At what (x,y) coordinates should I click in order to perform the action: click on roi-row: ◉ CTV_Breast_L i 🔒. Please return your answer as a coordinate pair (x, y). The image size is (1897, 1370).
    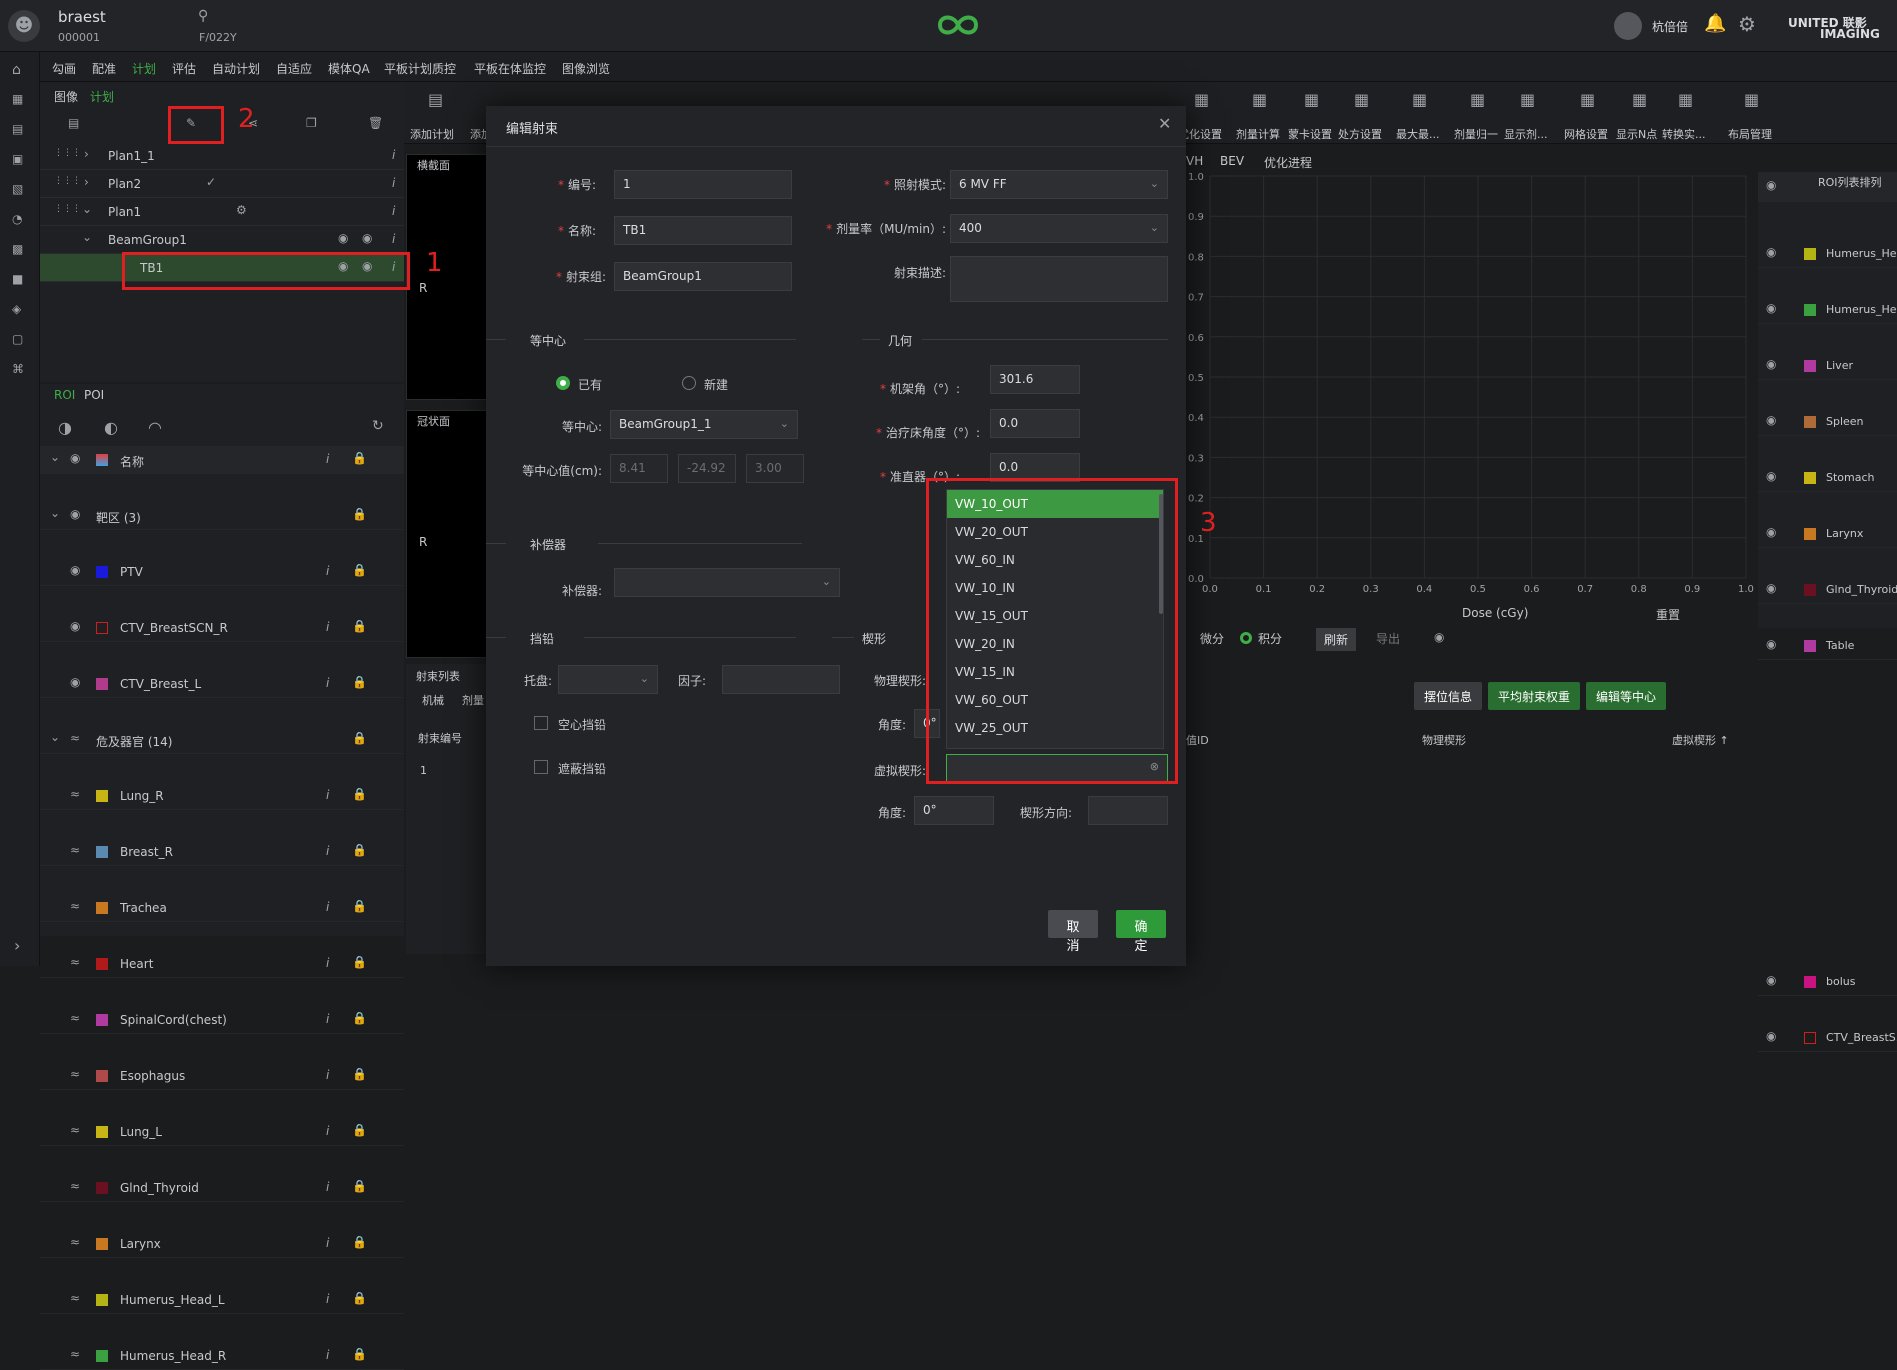
    Looking at the image, I should click on (222, 684).